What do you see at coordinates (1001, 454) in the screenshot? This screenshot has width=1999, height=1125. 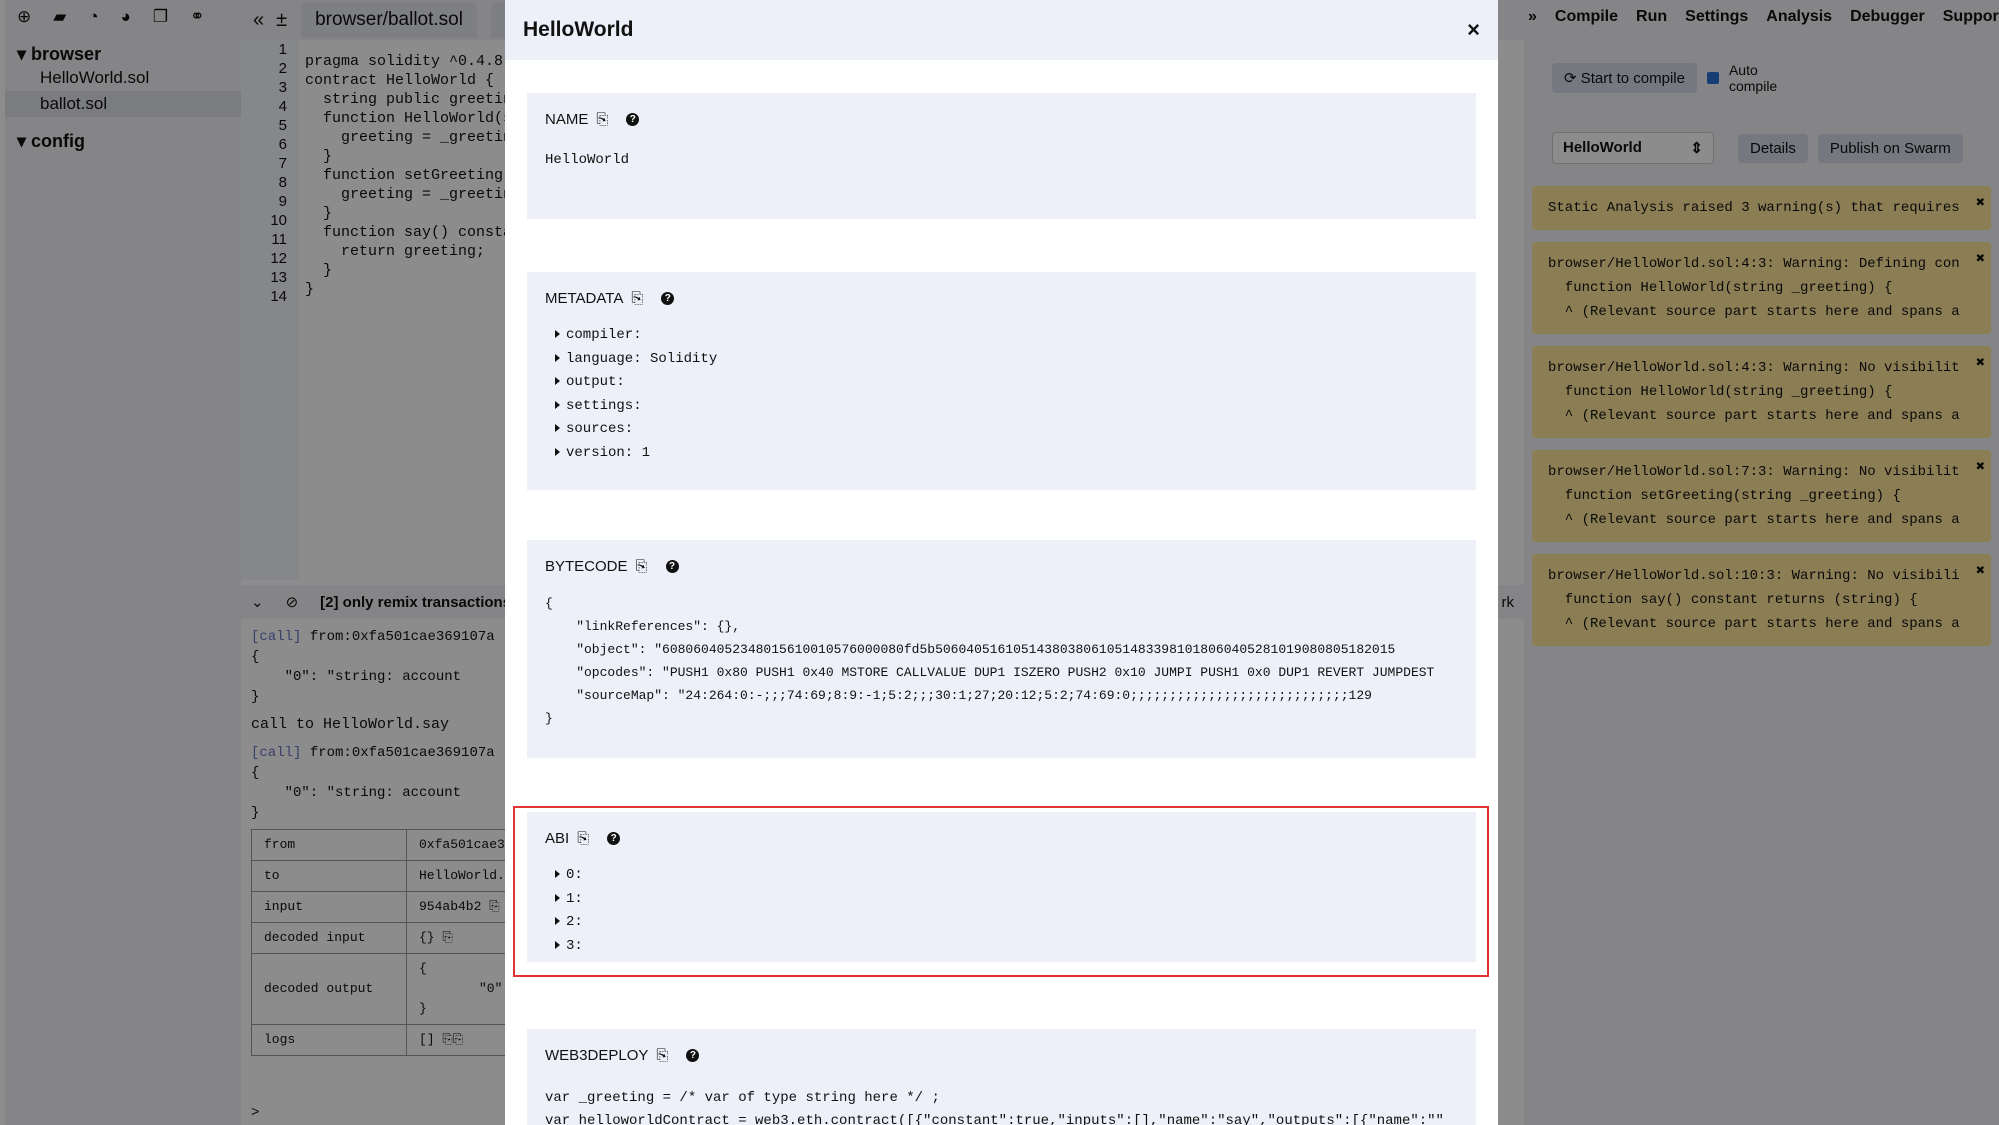 I see `tree-item: version: 1` at bounding box center [1001, 454].